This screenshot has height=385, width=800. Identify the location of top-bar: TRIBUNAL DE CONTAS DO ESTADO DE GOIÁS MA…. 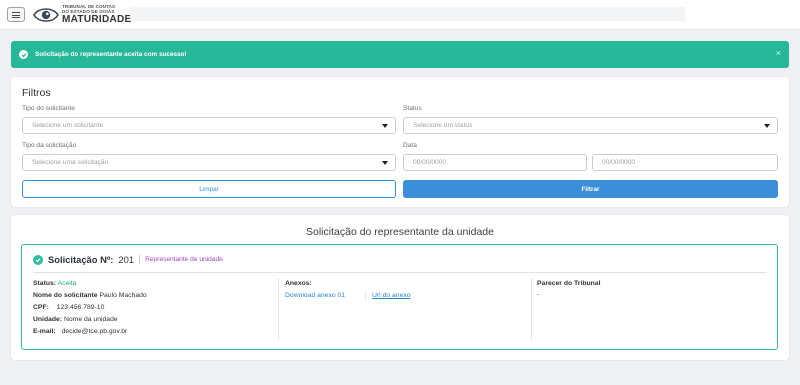
(400, 15).